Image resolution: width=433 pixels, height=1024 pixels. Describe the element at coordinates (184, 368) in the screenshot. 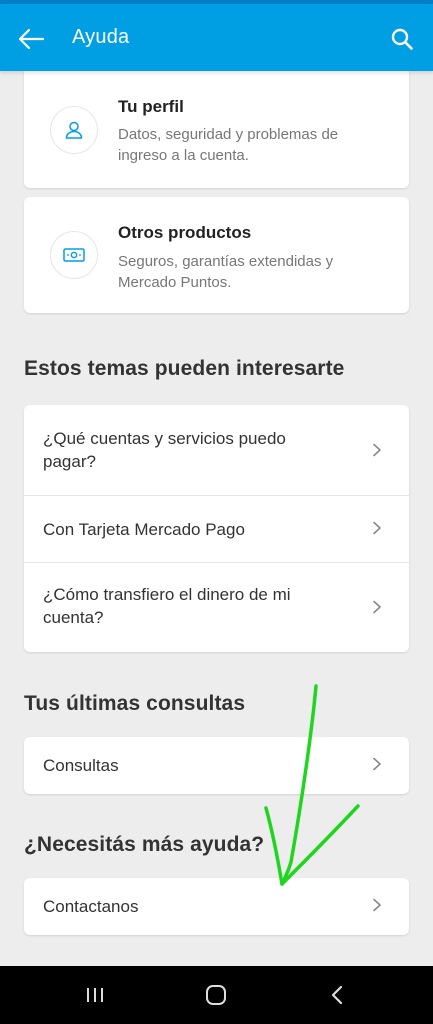

I see `topics-section-title: Estos temas pueden interesarte` at that location.